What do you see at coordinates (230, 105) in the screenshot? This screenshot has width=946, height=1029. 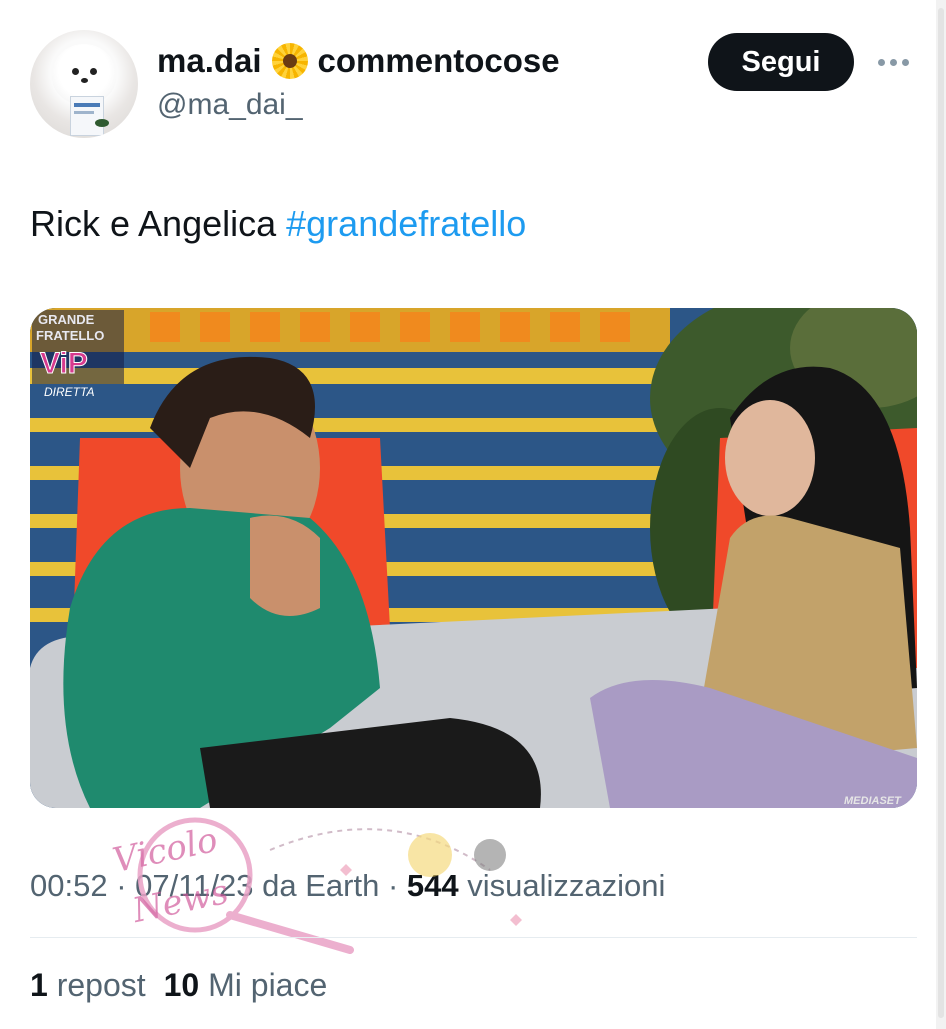 I see `author-handle: @ma_dai_` at bounding box center [230, 105].